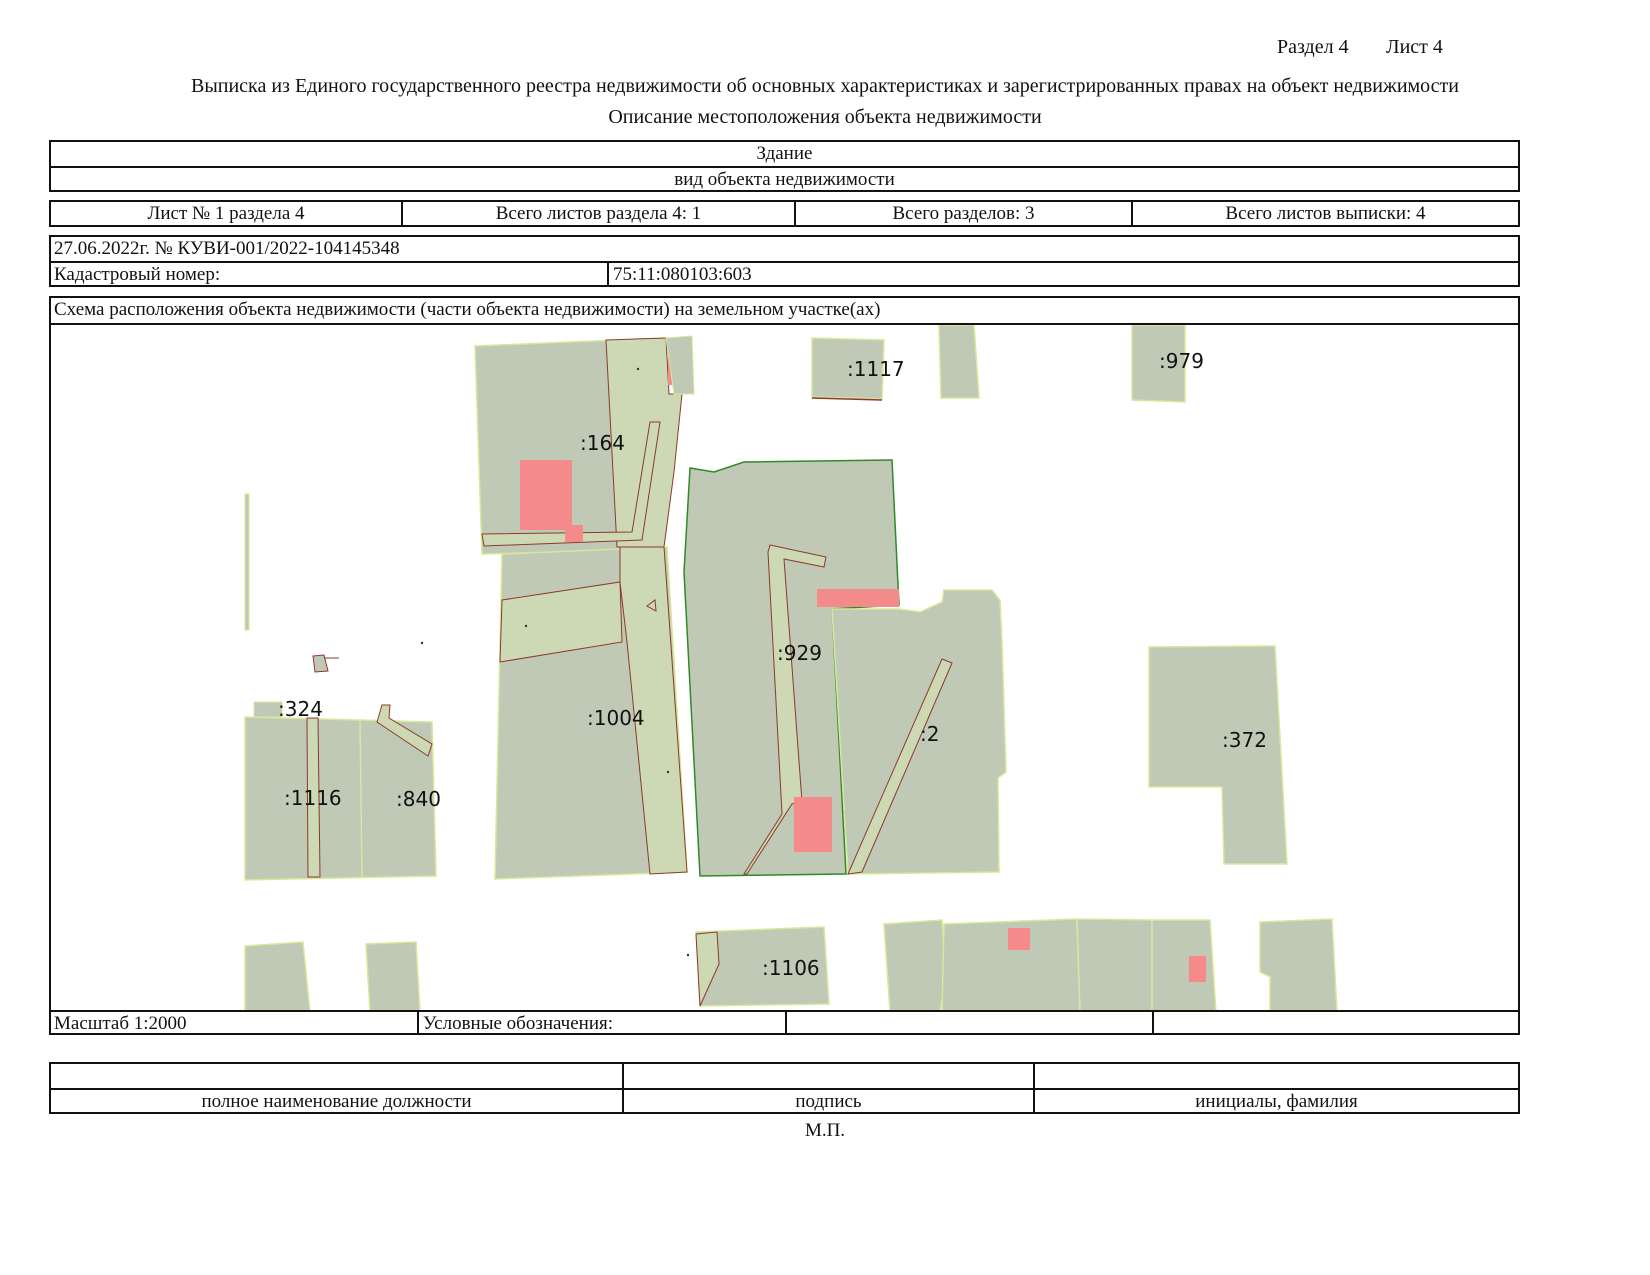  What do you see at coordinates (813, 824) in the screenshot?
I see `target-building` at bounding box center [813, 824].